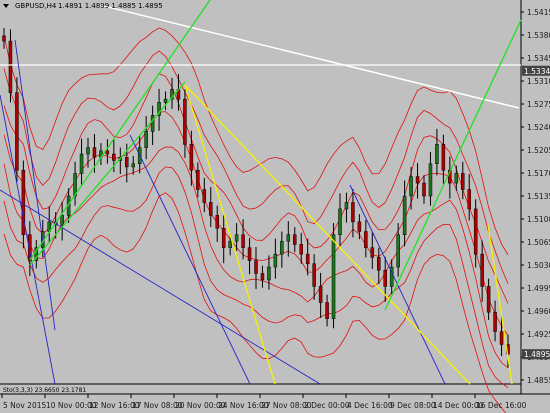 The width and height of the screenshot is (550, 413). I want to click on x-tick-label: 4 Dec 16:00, so click(370, 405).